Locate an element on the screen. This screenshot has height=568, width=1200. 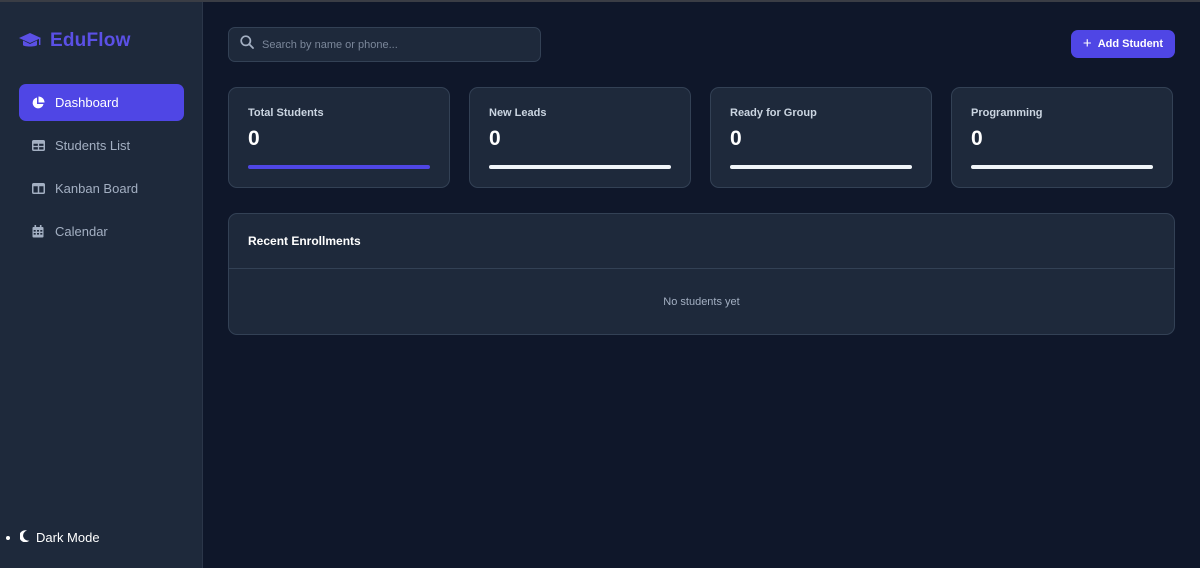
panel-title: Recent Enrollments is located at coordinates (304, 241).